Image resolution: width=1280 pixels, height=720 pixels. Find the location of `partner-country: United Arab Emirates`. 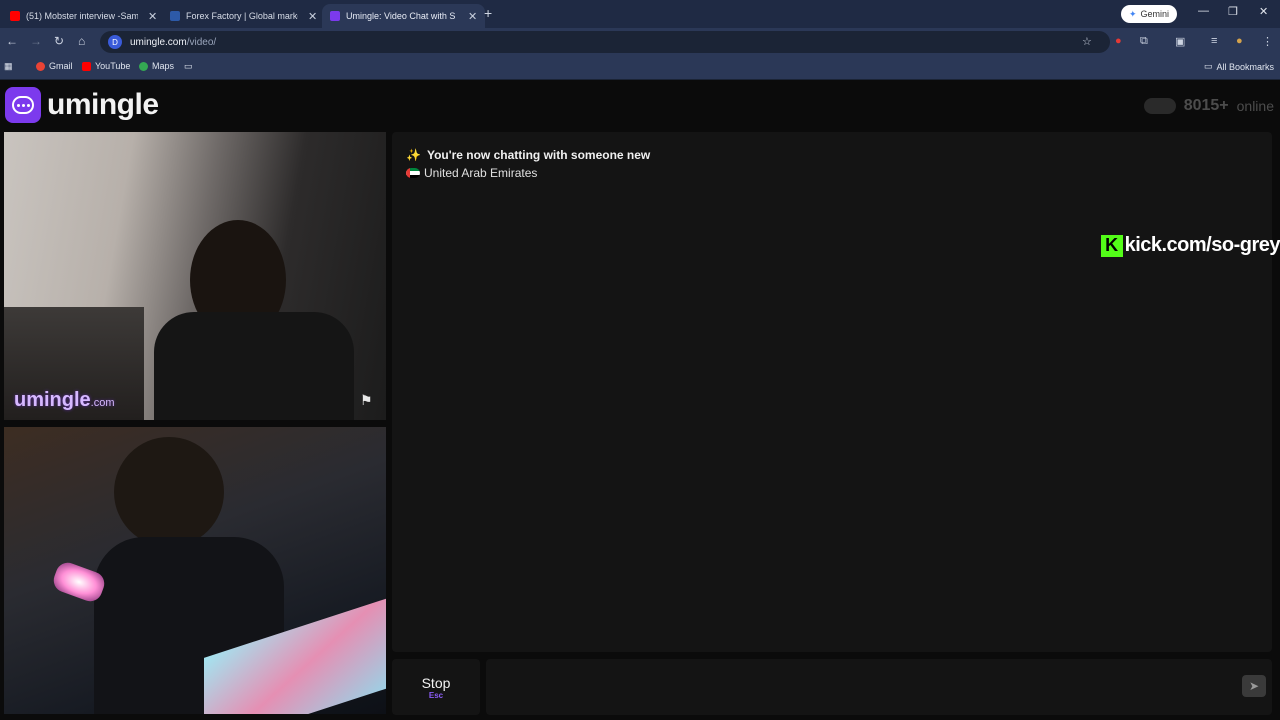

partner-country: United Arab Emirates is located at coordinates (471, 173).